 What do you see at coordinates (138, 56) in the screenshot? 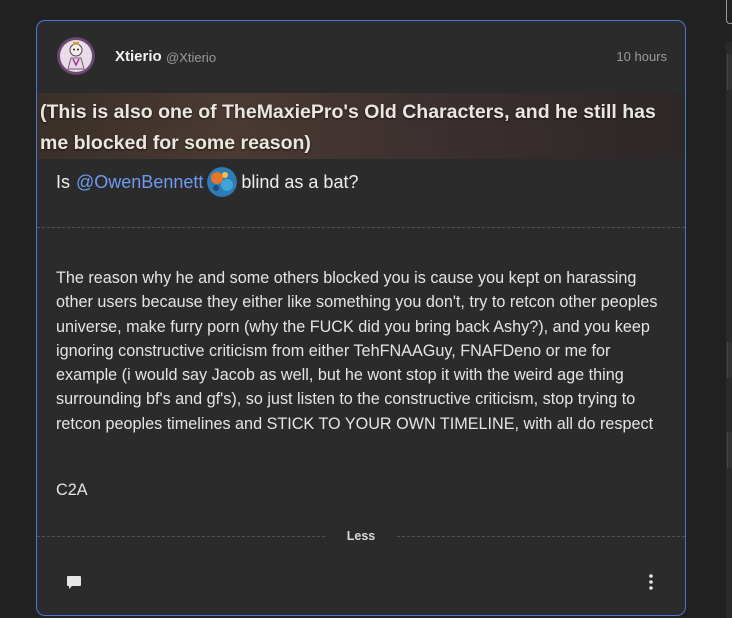
I see `author-name: Xtierio` at bounding box center [138, 56].